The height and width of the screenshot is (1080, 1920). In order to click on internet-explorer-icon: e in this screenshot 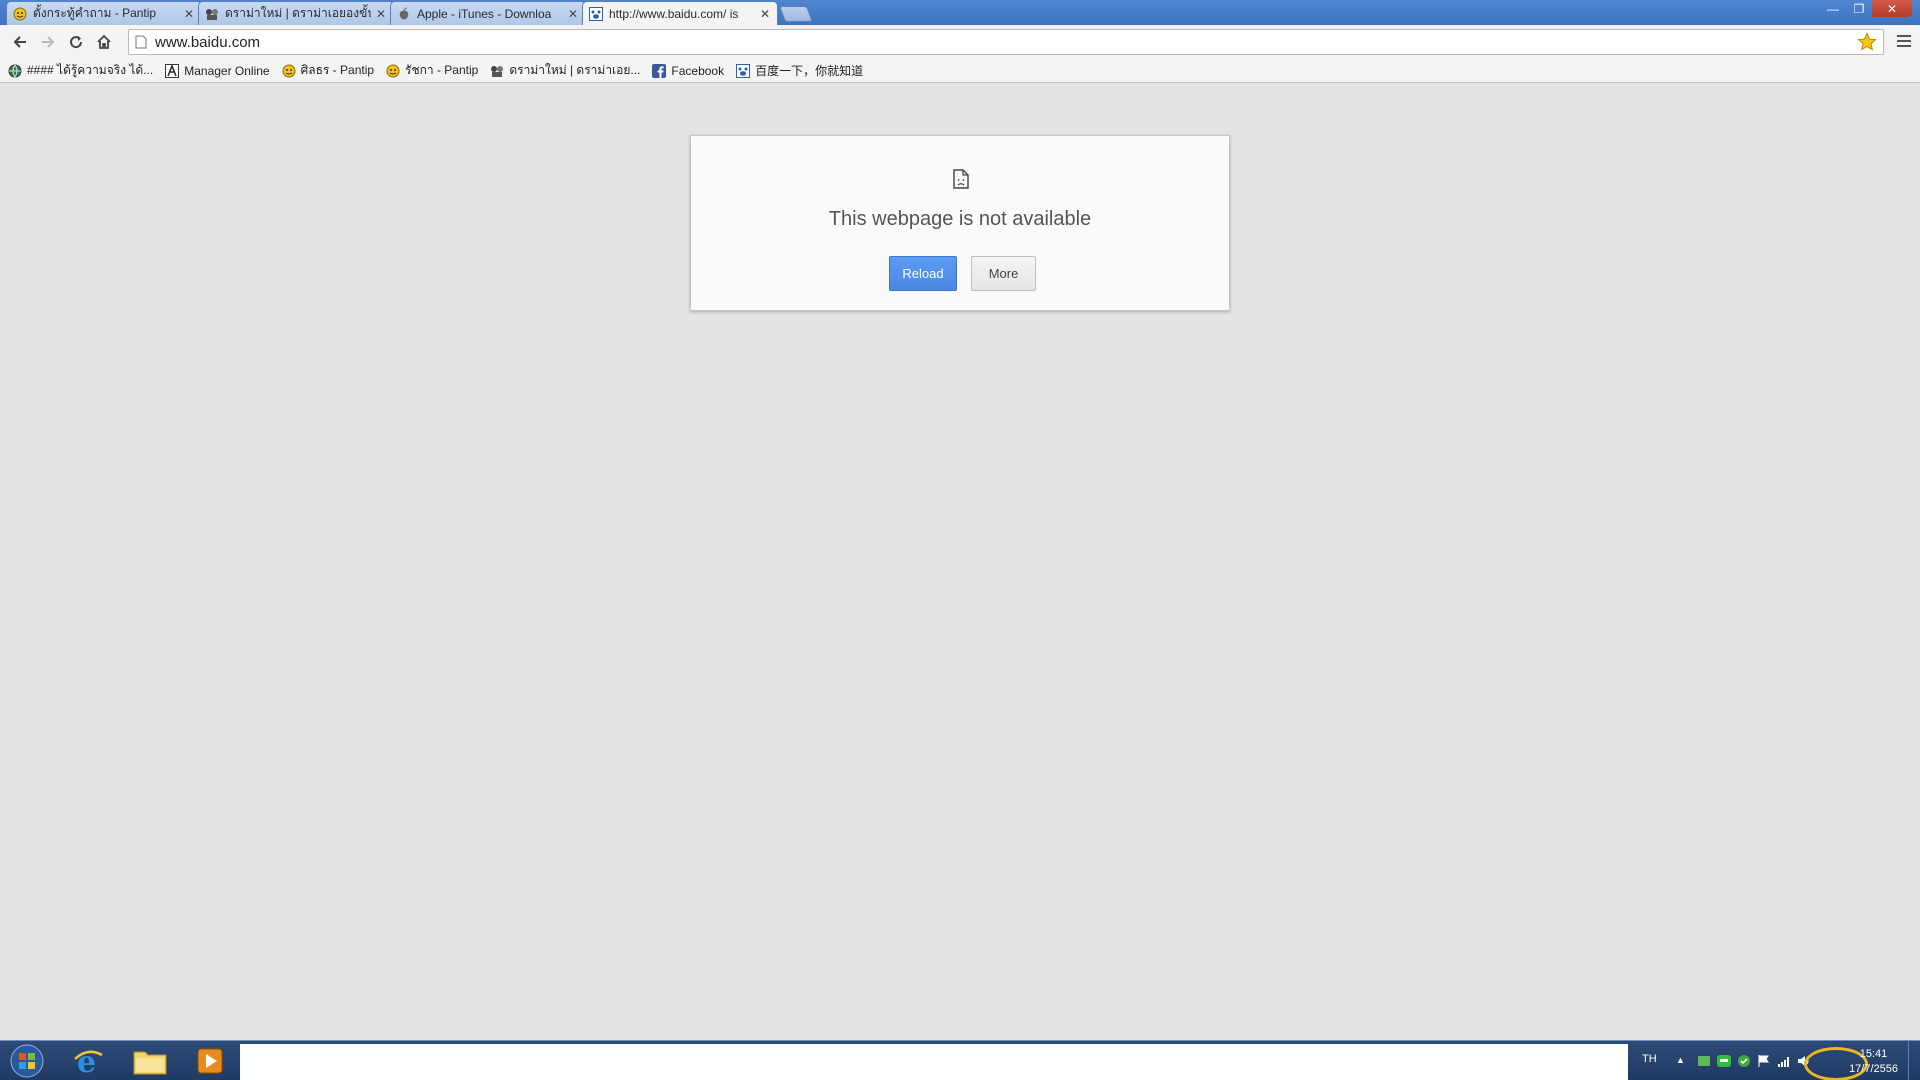, I will do `click(88, 1061)`.